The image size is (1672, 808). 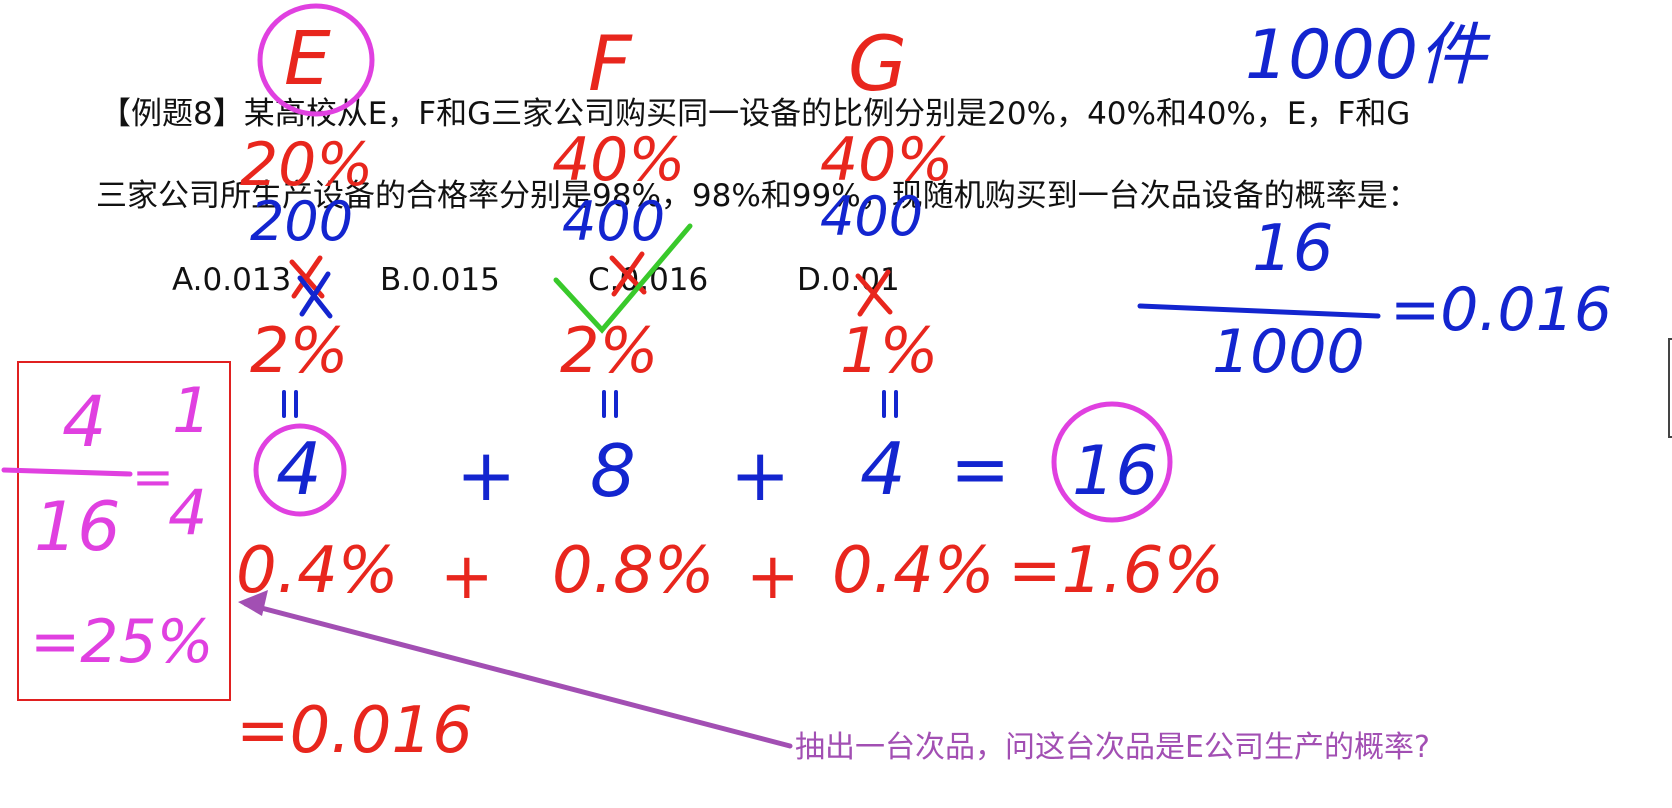 I want to click on rate-e: 2%, so click(x=299, y=350).